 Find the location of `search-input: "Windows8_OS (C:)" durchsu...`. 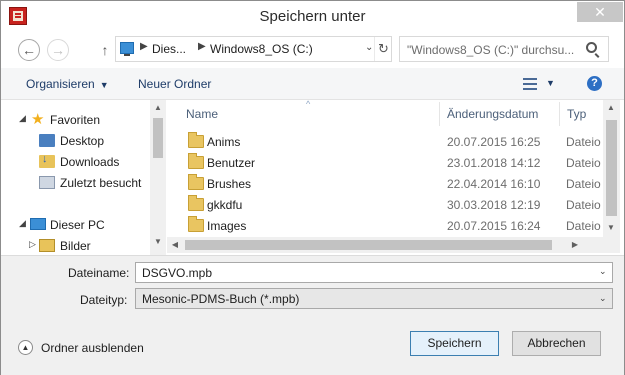

search-input: "Windows8_OS (C:)" durchsu... is located at coordinates (504, 49).